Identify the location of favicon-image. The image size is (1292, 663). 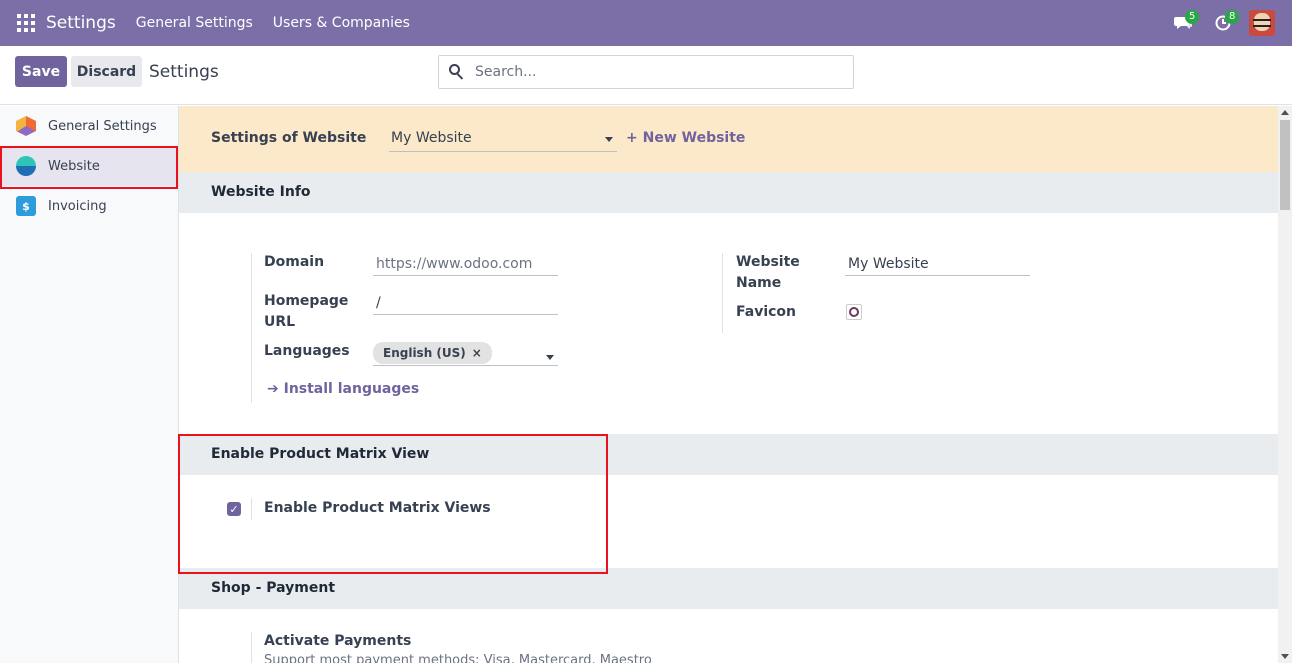
(854, 312).